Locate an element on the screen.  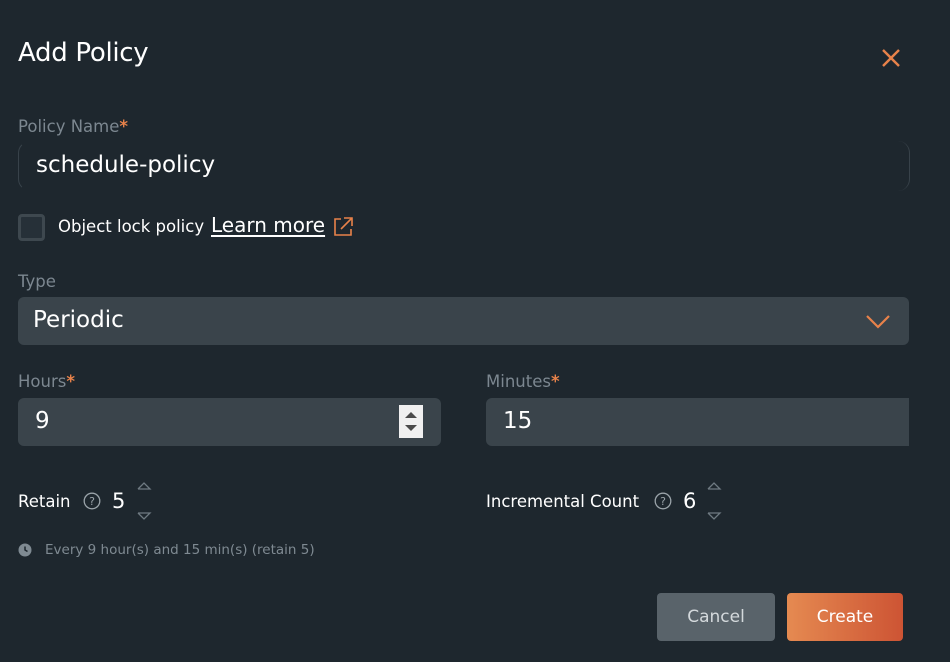
type-select: Periodic is located at coordinates (463, 321).